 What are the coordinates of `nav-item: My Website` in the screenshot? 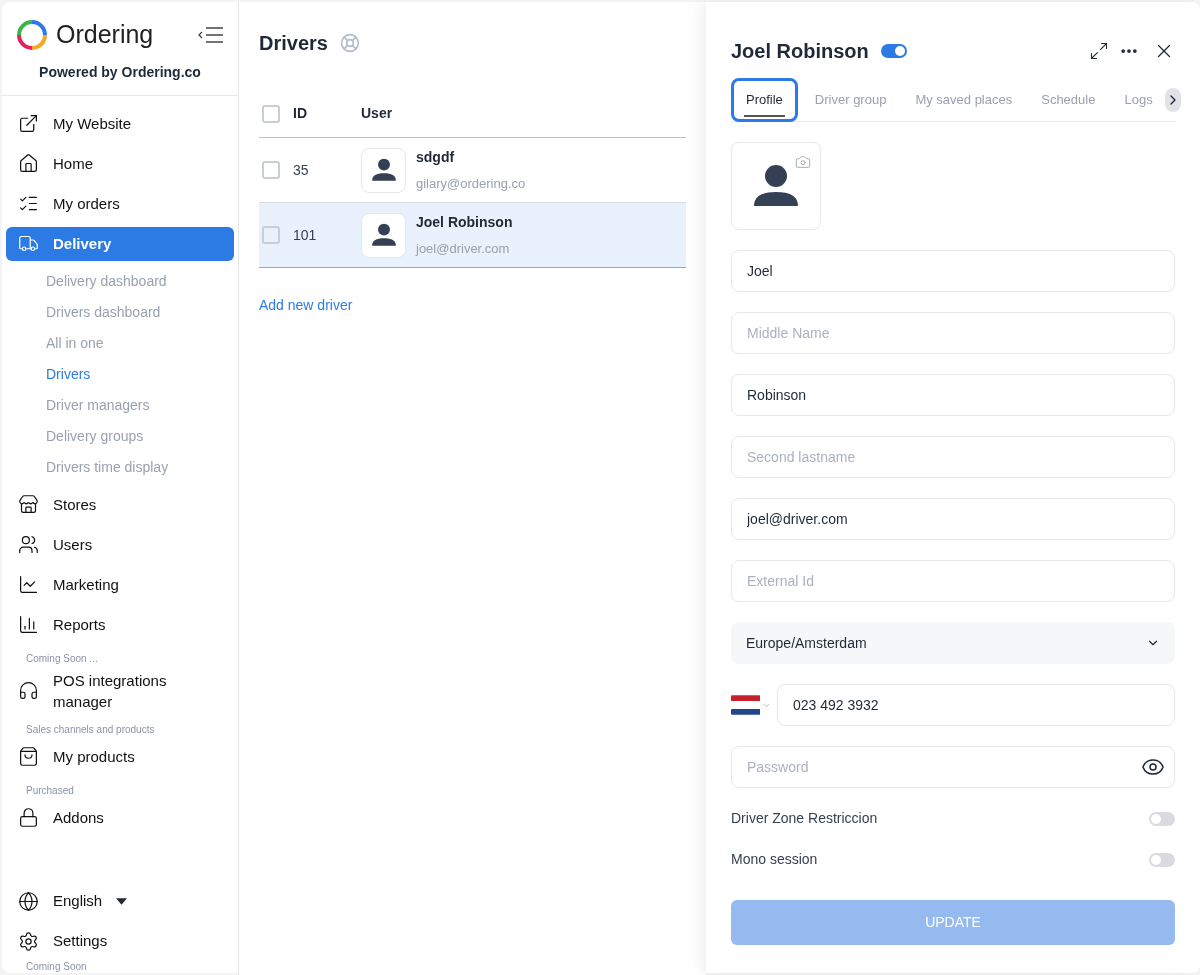 It's located at (120, 123).